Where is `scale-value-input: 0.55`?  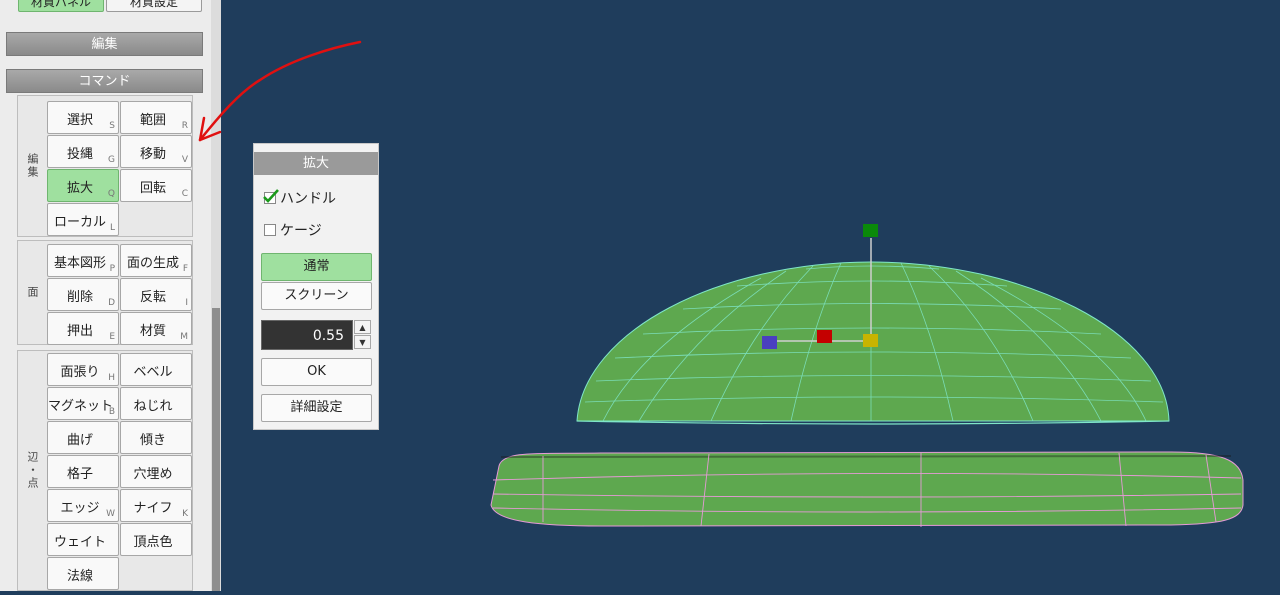 scale-value-input: 0.55 is located at coordinates (307, 335).